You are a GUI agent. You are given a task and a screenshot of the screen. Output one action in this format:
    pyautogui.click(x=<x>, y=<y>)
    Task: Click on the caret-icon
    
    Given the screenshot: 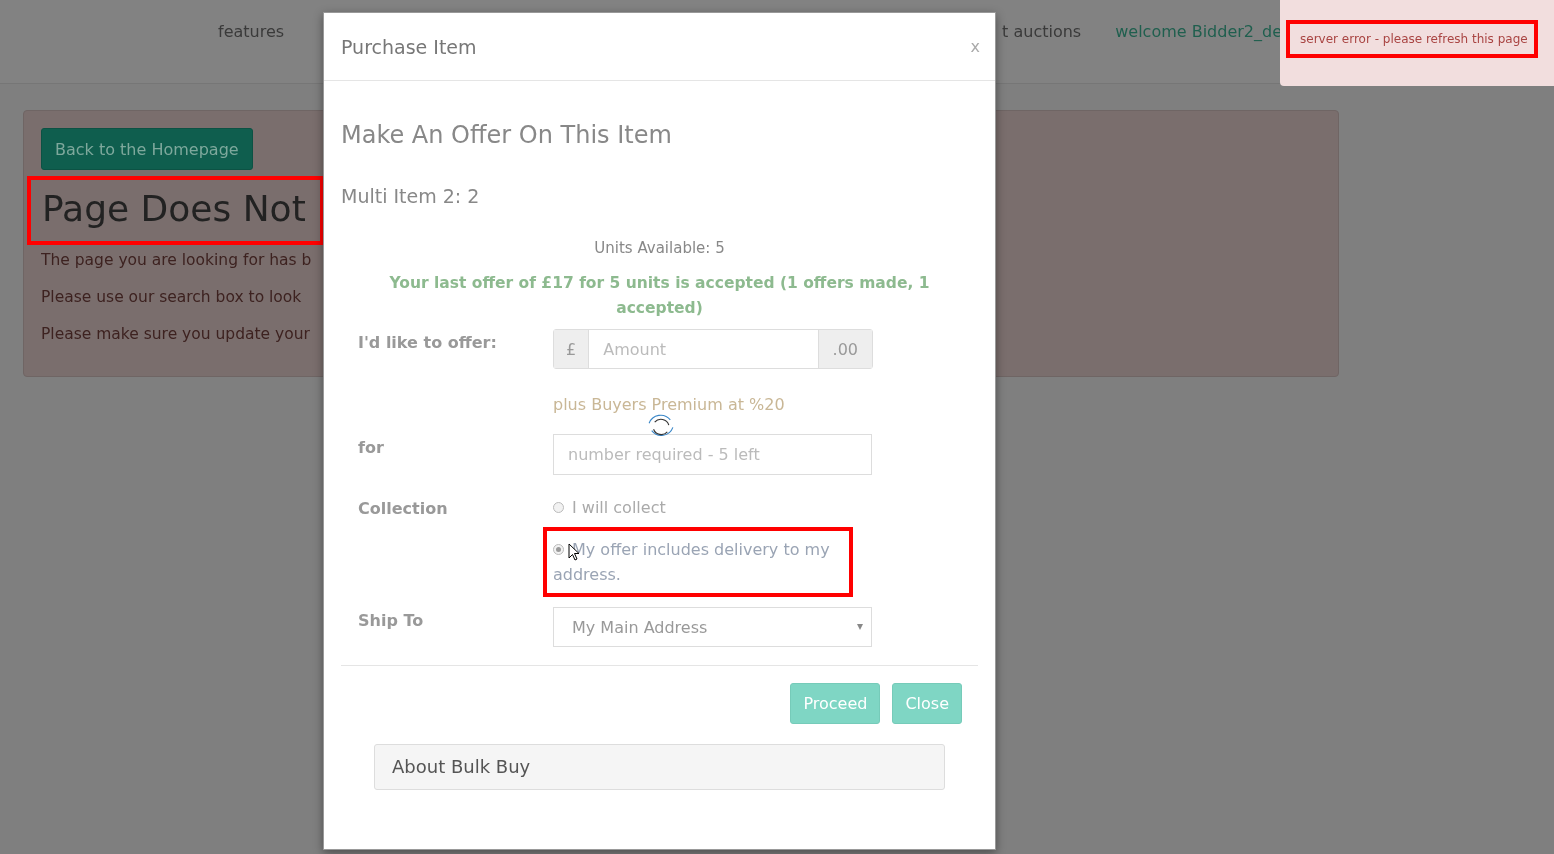 What is the action you would take?
    pyautogui.click(x=860, y=627)
    